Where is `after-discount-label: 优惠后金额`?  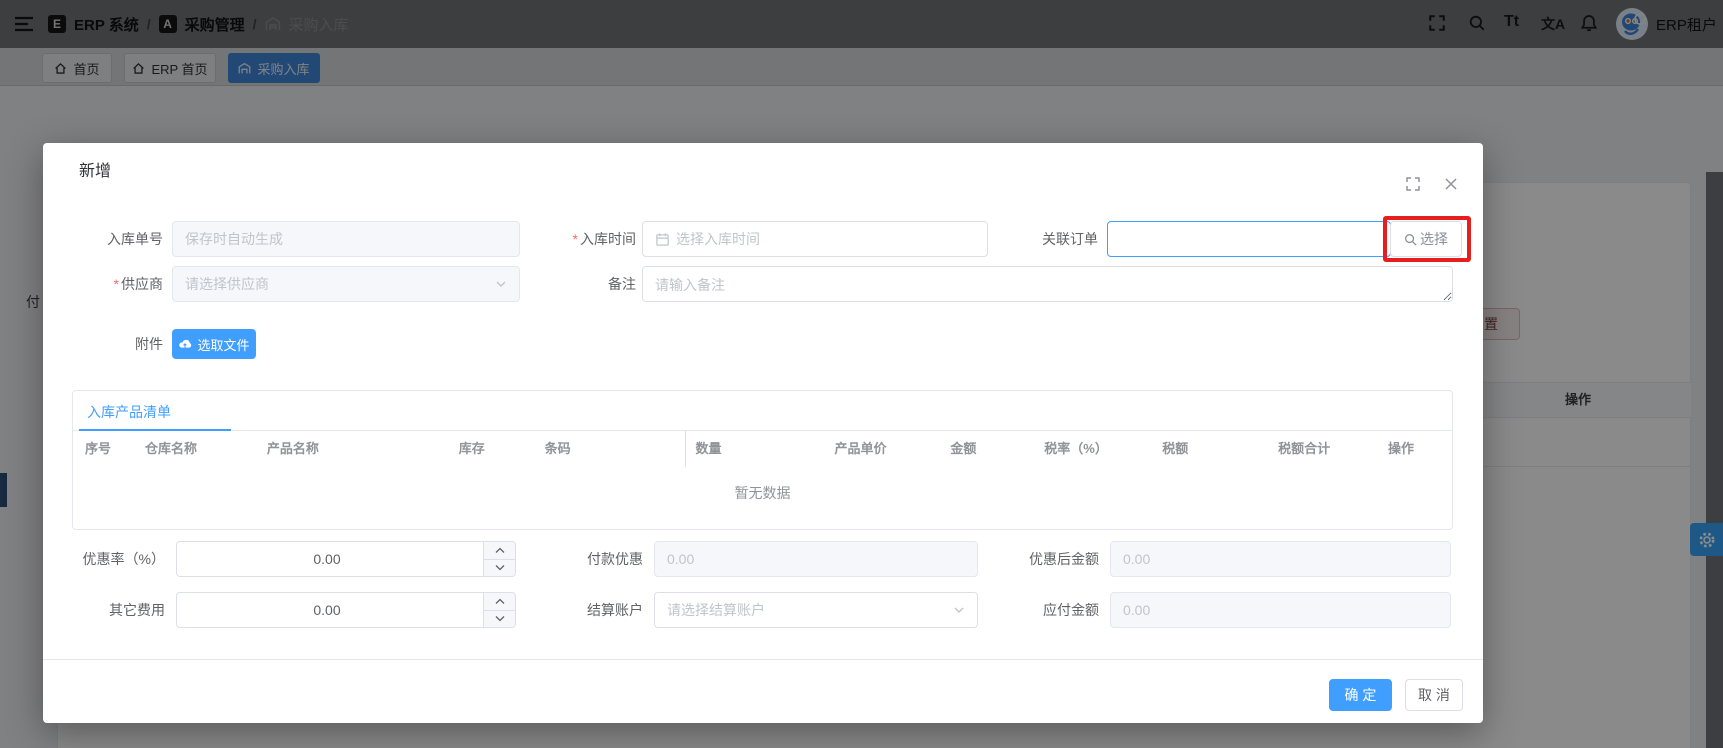 after-discount-label: 优惠后金额 is located at coordinates (1064, 559).